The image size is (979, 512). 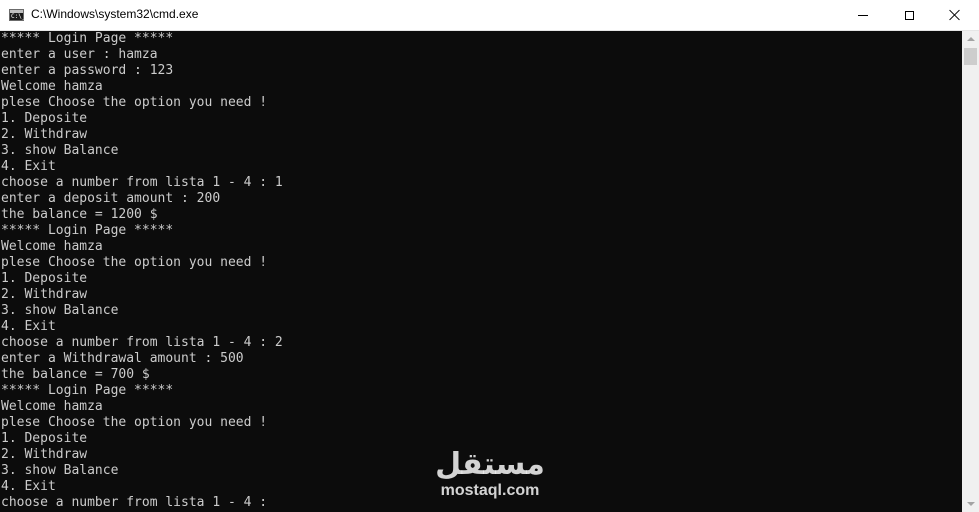 What do you see at coordinates (111, 198) in the screenshot?
I see `console-line: enter a deposit amount : 200` at bounding box center [111, 198].